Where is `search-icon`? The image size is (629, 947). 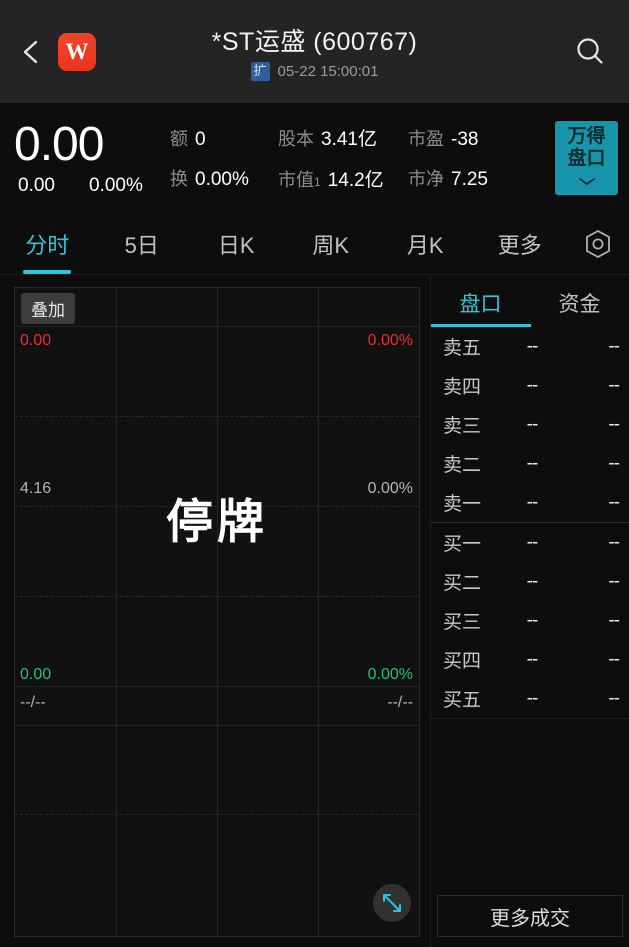
search-icon is located at coordinates (590, 52).